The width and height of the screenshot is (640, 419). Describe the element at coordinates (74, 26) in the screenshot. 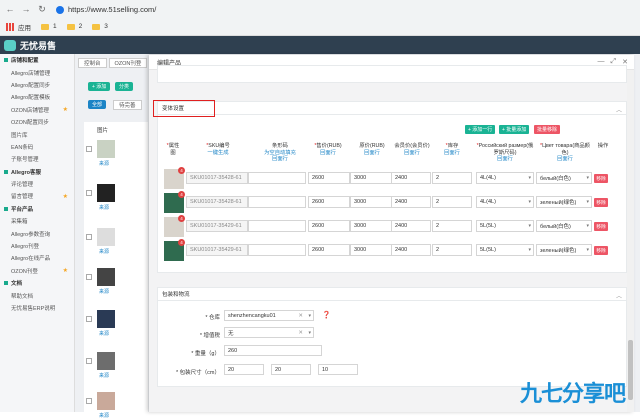

I see `bookmark-2: 2` at that location.